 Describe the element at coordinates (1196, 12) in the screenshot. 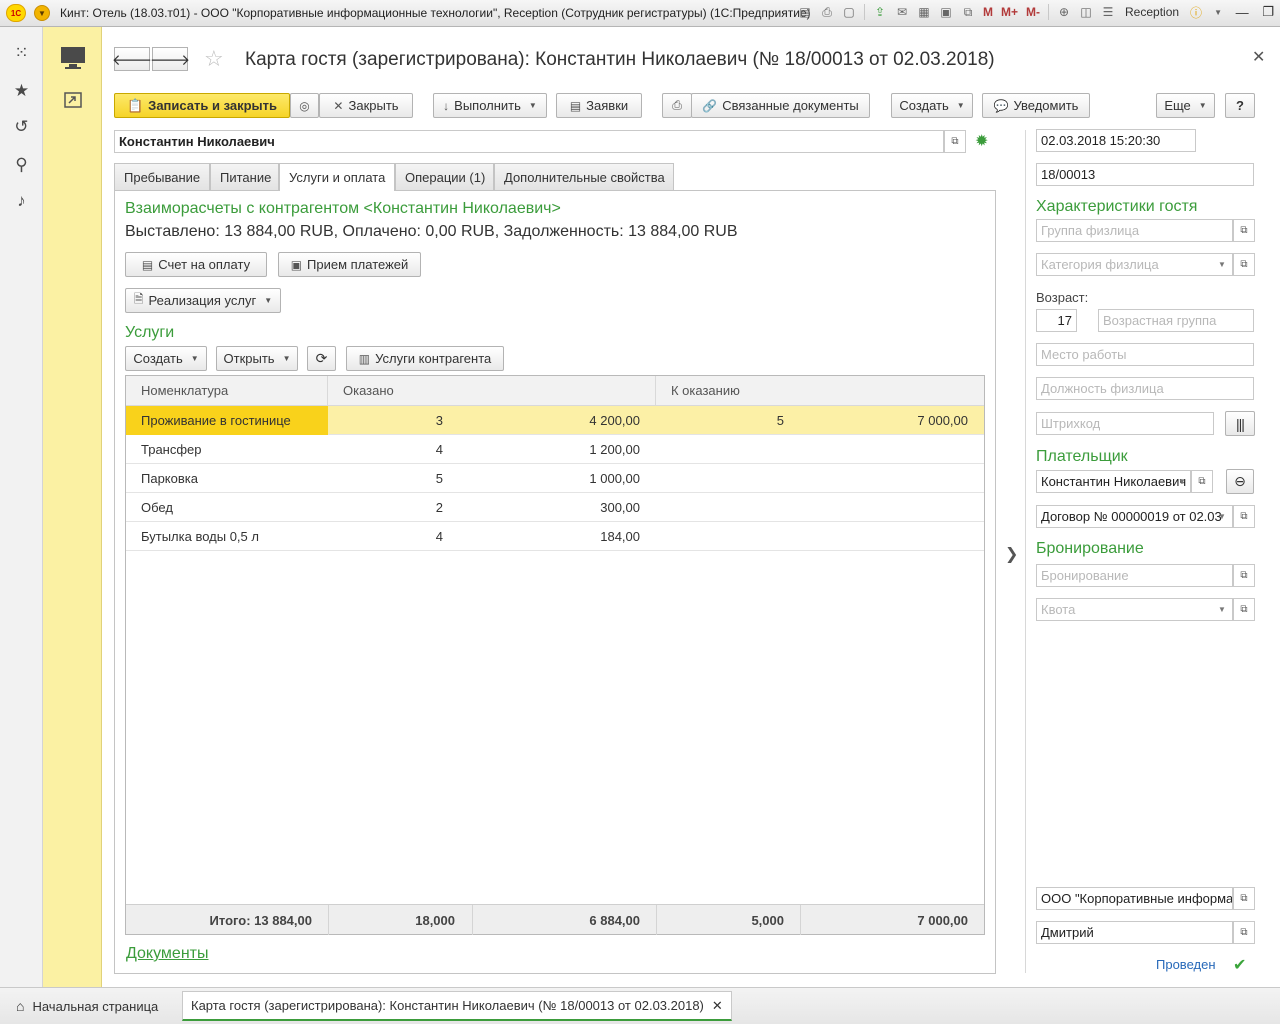

I see `info-icon: ⓘ` at that location.